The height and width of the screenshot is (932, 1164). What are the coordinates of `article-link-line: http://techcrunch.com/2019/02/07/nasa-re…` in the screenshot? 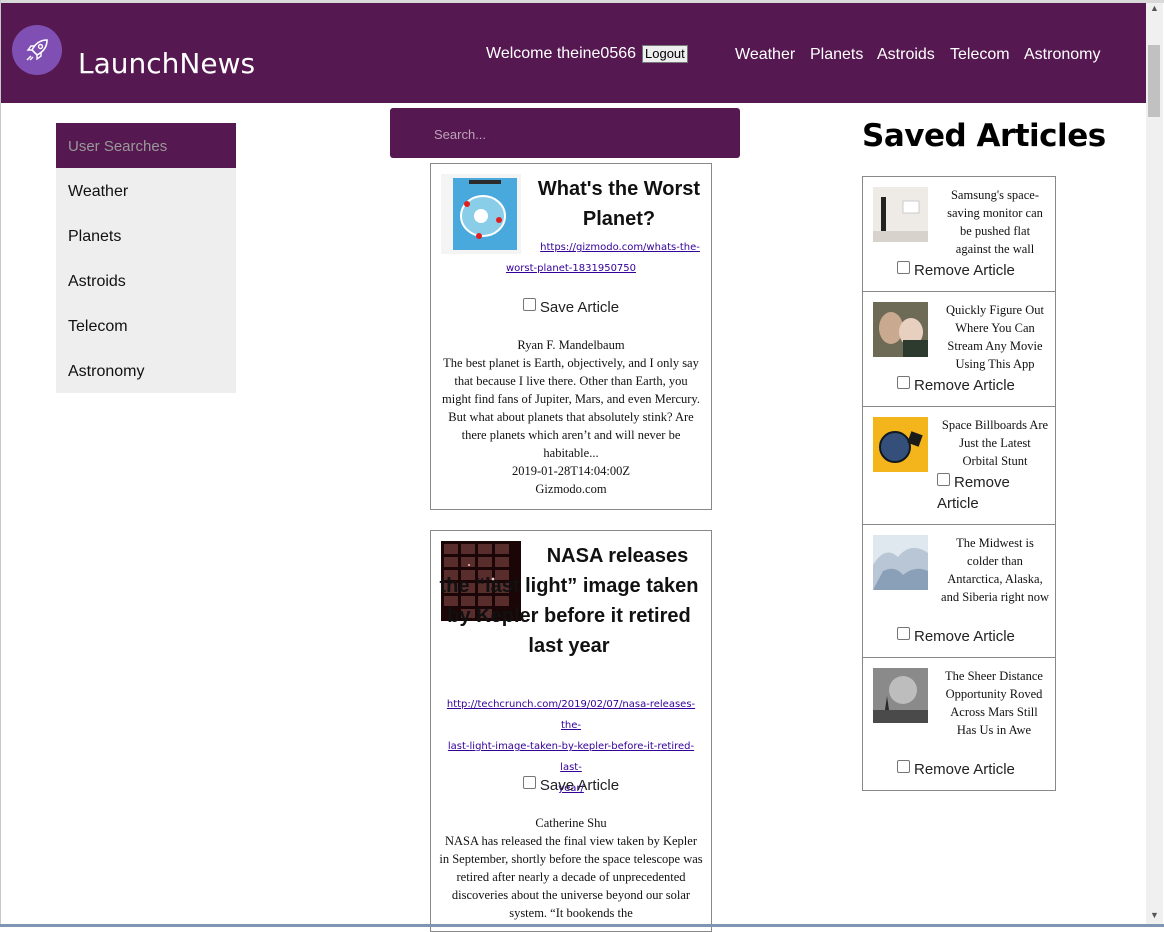 It's located at (571, 715).